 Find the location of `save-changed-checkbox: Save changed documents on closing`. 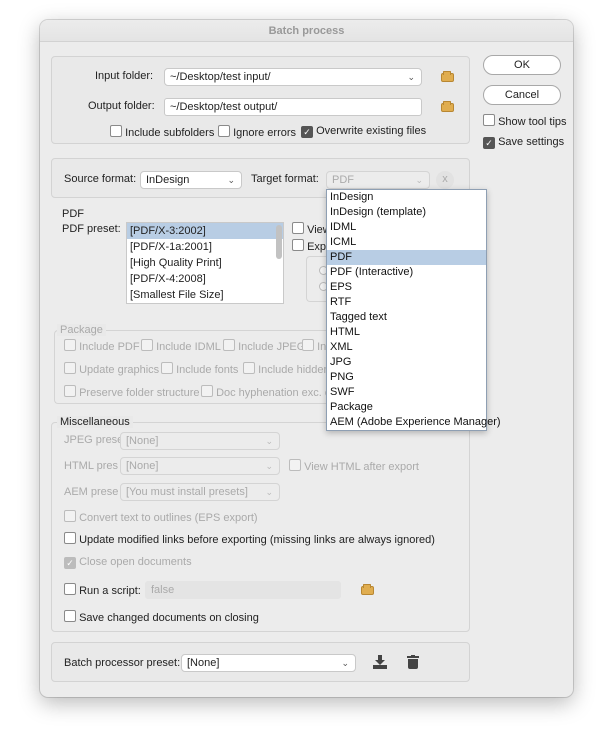

save-changed-checkbox: Save changed documents on closing is located at coordinates (161, 617).